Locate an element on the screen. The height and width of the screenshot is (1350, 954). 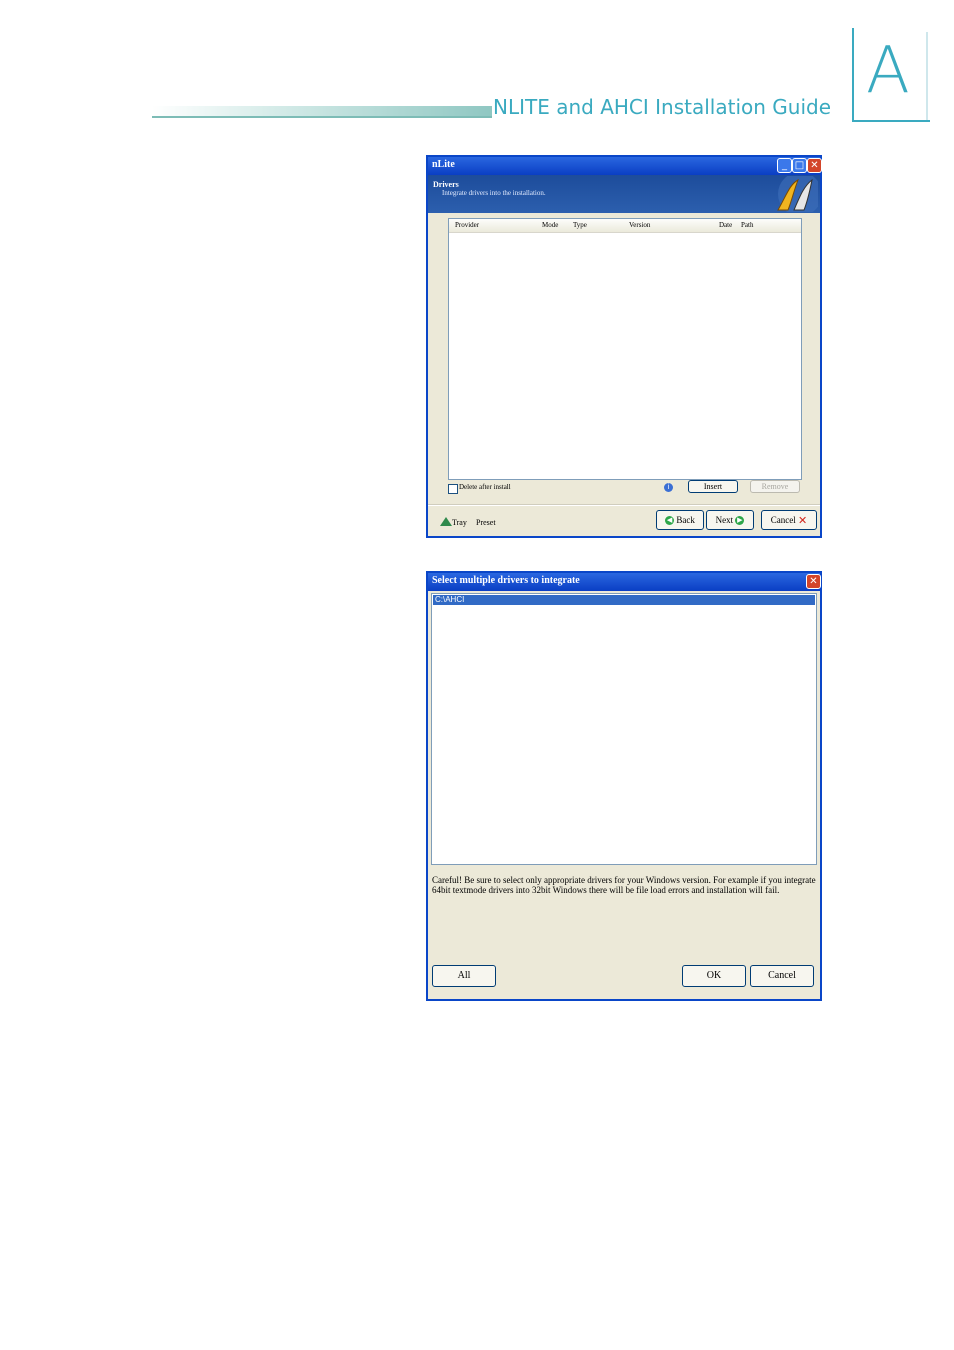
appendix-tab-baseline is located at coordinates (891, 121).